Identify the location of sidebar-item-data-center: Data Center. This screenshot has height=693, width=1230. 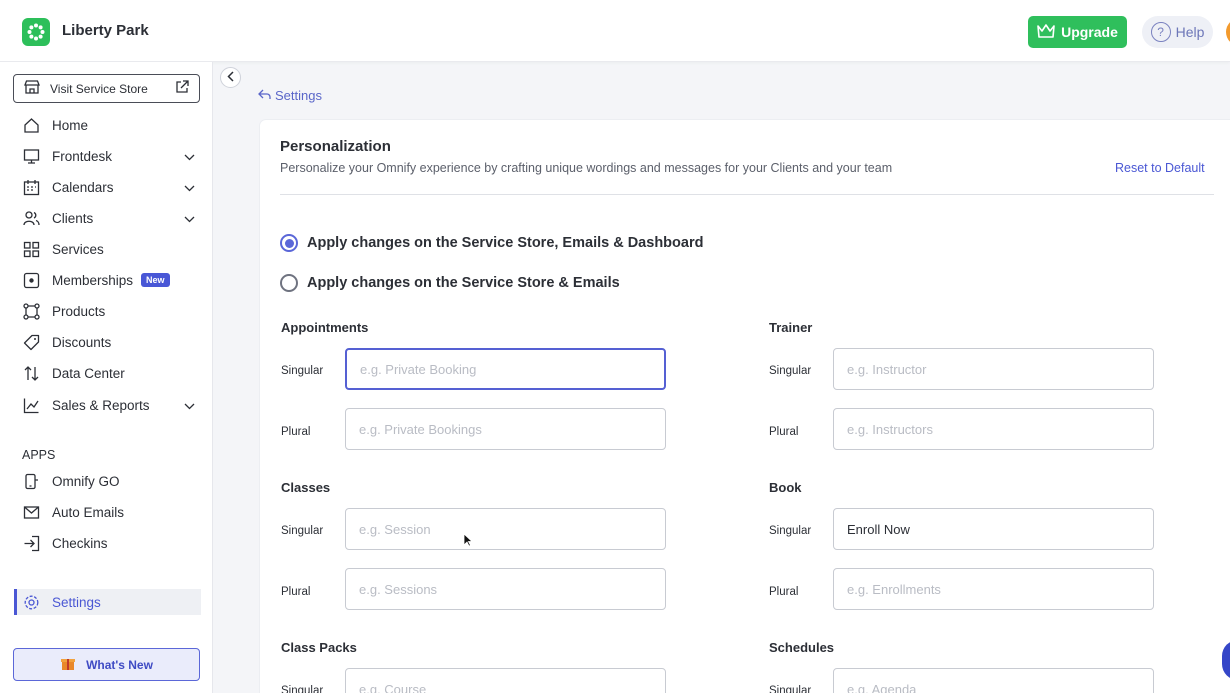
(107, 373).